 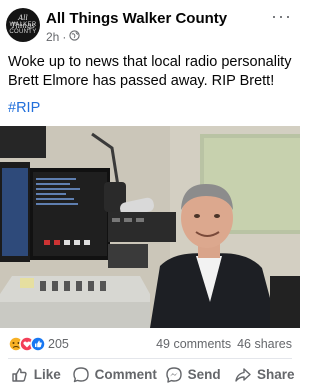 I want to click on hashtag-link: #RIP, so click(x=24, y=108).